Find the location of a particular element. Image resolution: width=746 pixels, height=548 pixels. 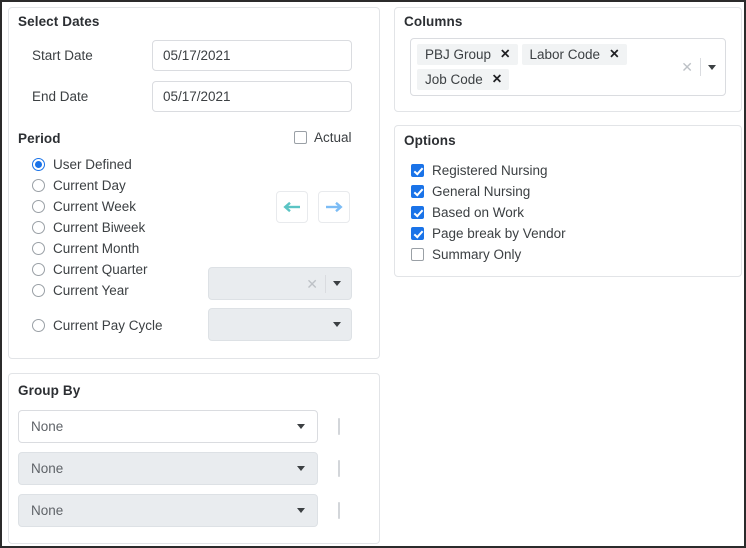

start-date-label: Start Date is located at coordinates (62, 55).